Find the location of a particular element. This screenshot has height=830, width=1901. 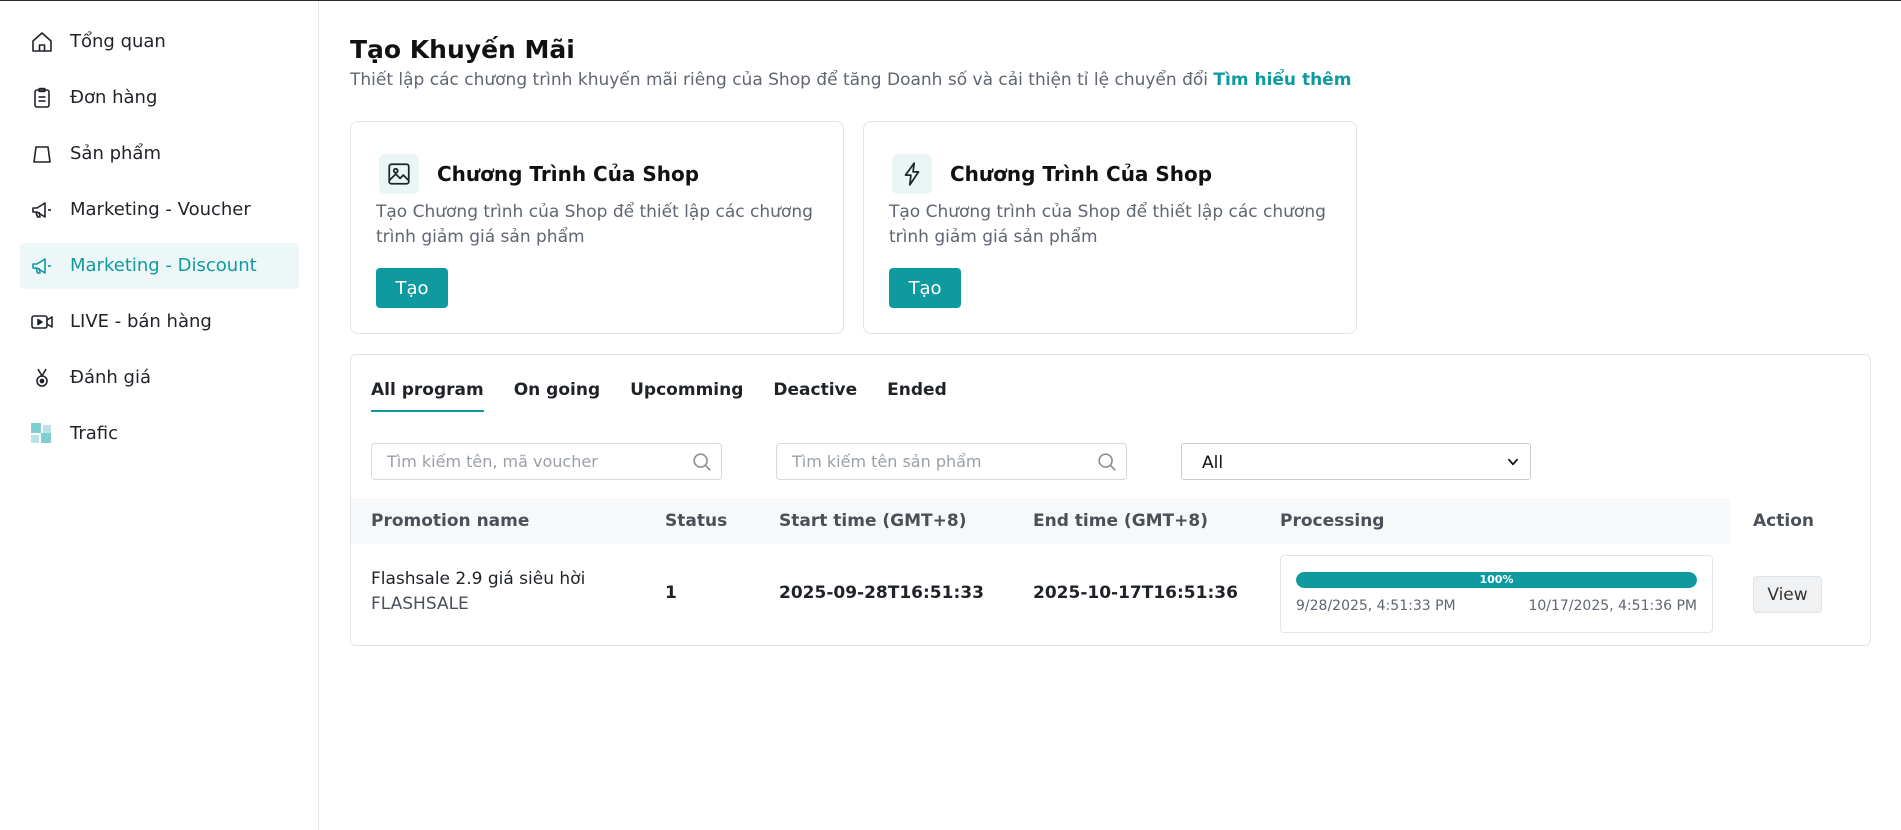

col-action: Action is located at coordinates (1783, 521).